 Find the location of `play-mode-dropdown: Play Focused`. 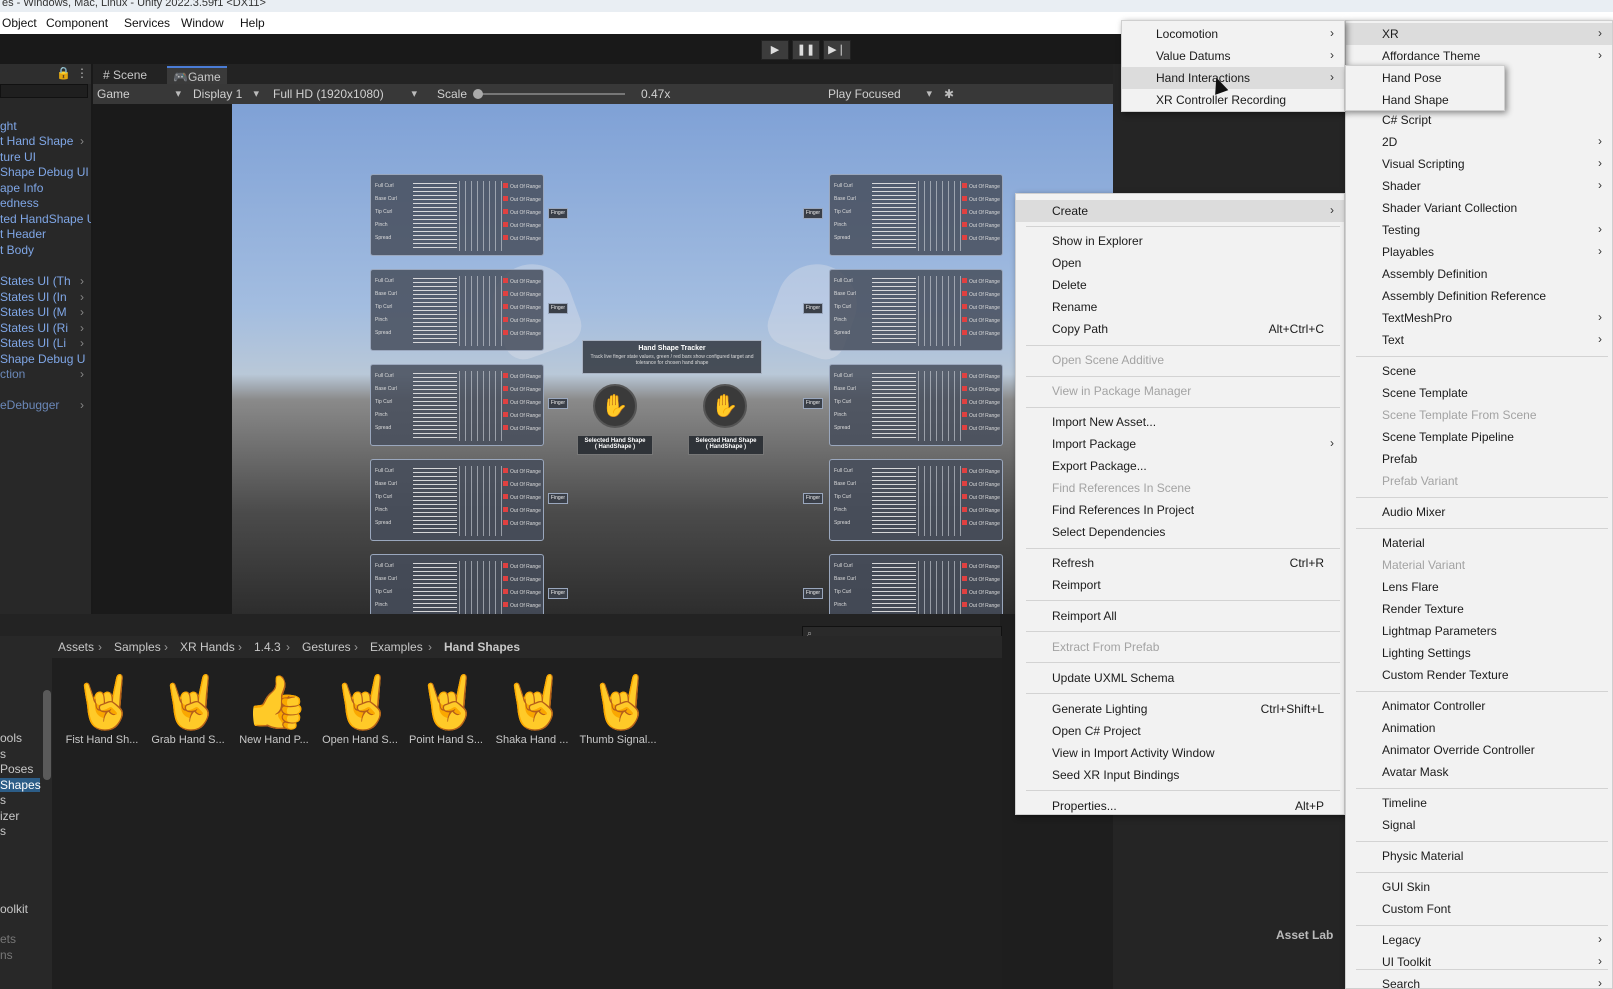

play-mode-dropdown: Play Focused is located at coordinates (880, 94).